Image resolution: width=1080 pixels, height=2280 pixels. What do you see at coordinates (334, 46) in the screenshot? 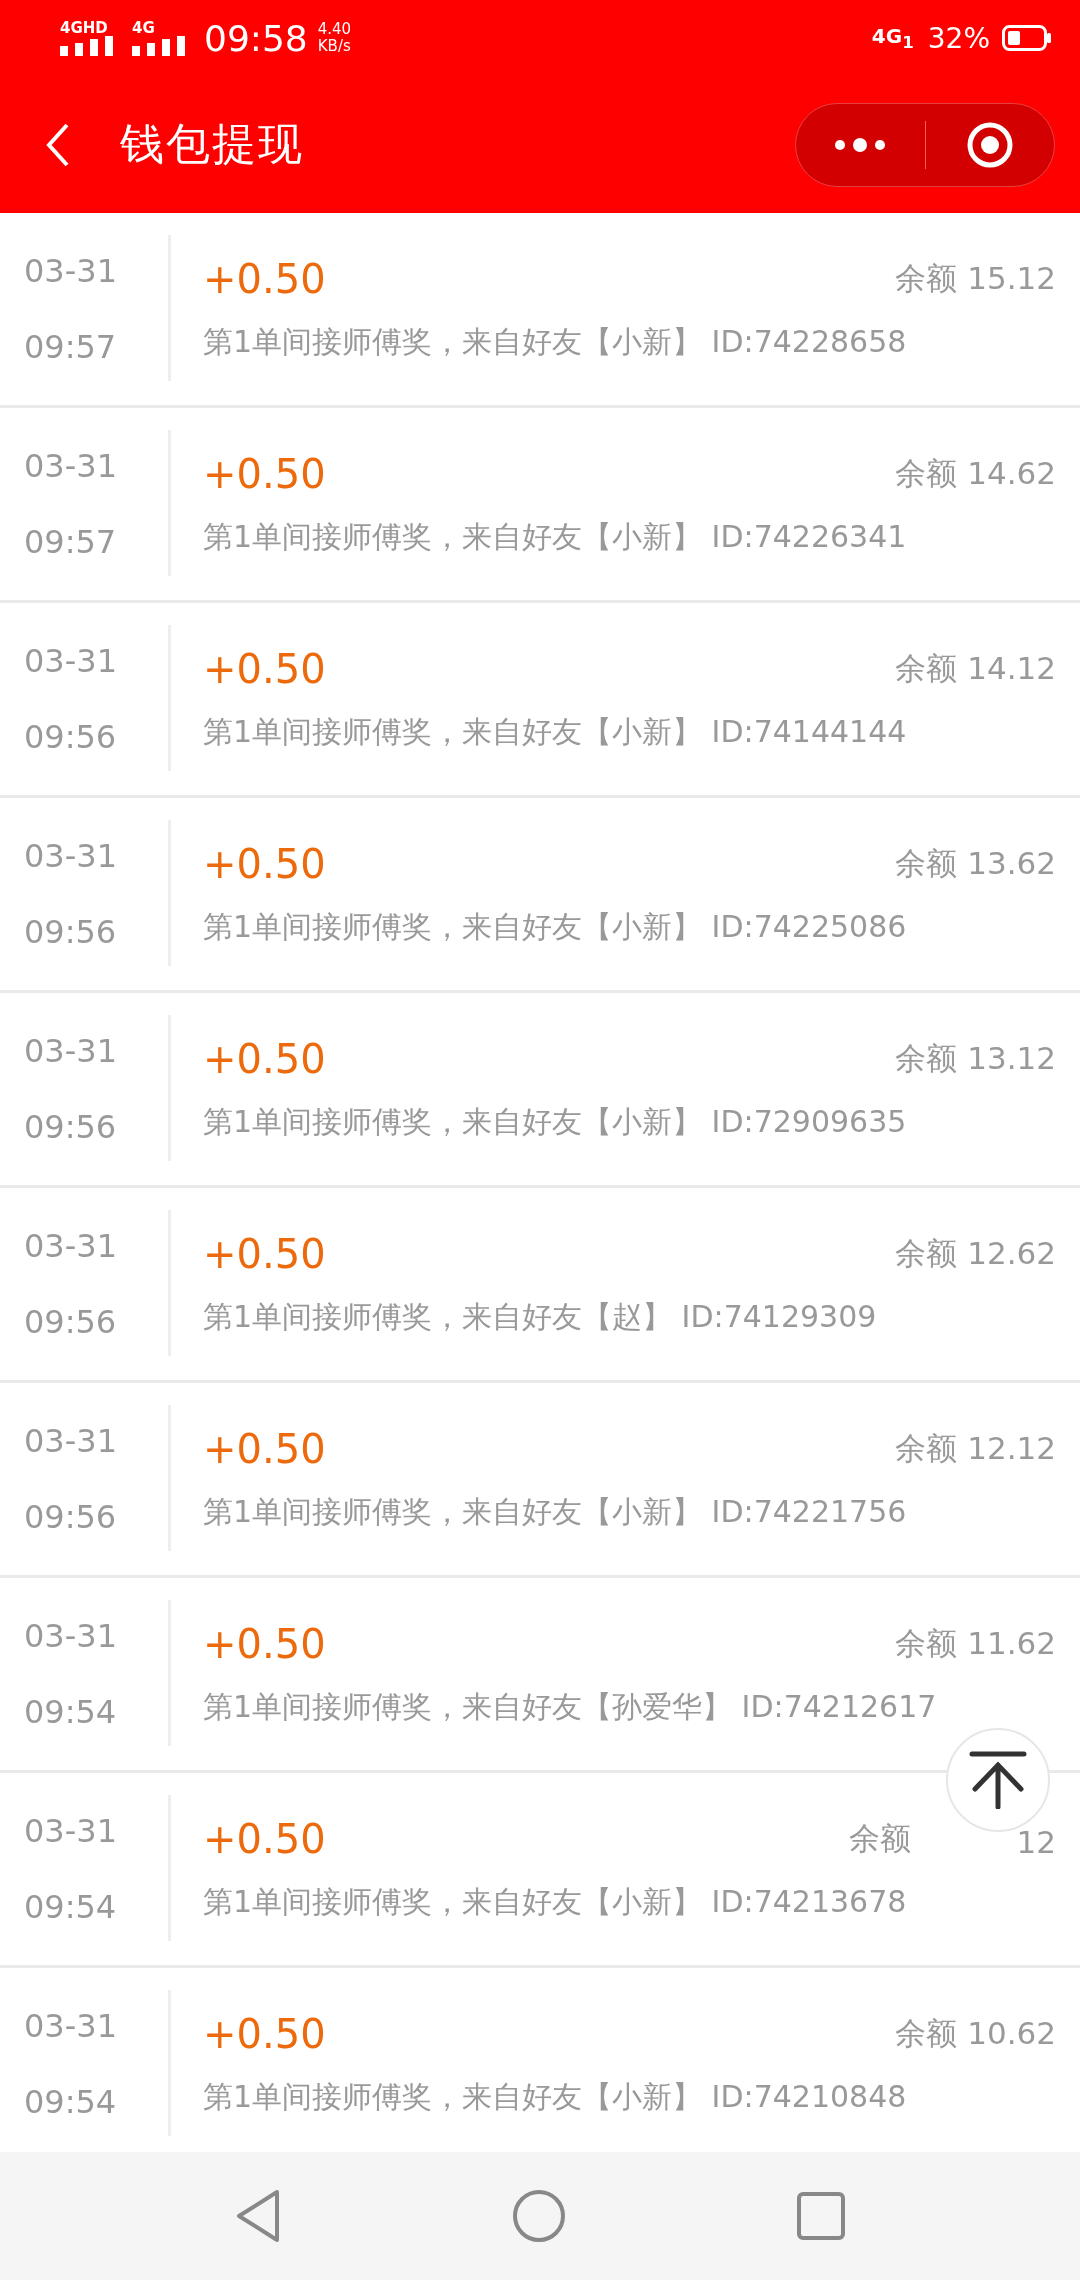
I see `speed-unit: KB/s` at bounding box center [334, 46].